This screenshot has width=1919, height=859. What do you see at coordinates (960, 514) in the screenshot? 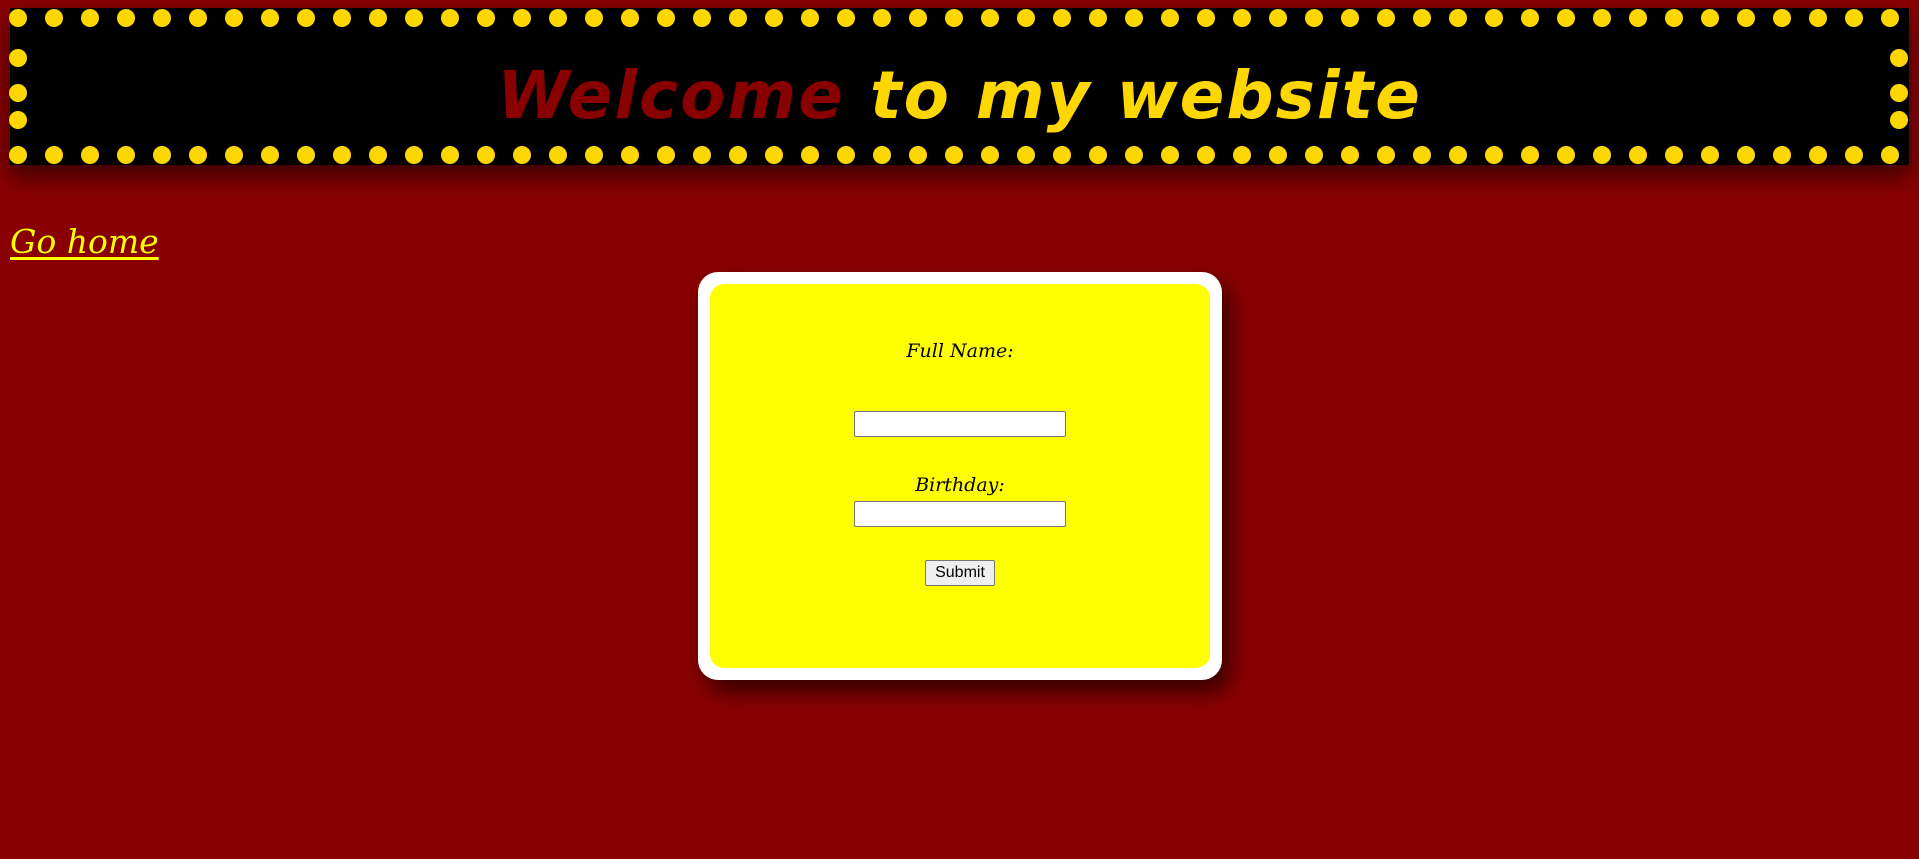
I see `birthday-input` at bounding box center [960, 514].